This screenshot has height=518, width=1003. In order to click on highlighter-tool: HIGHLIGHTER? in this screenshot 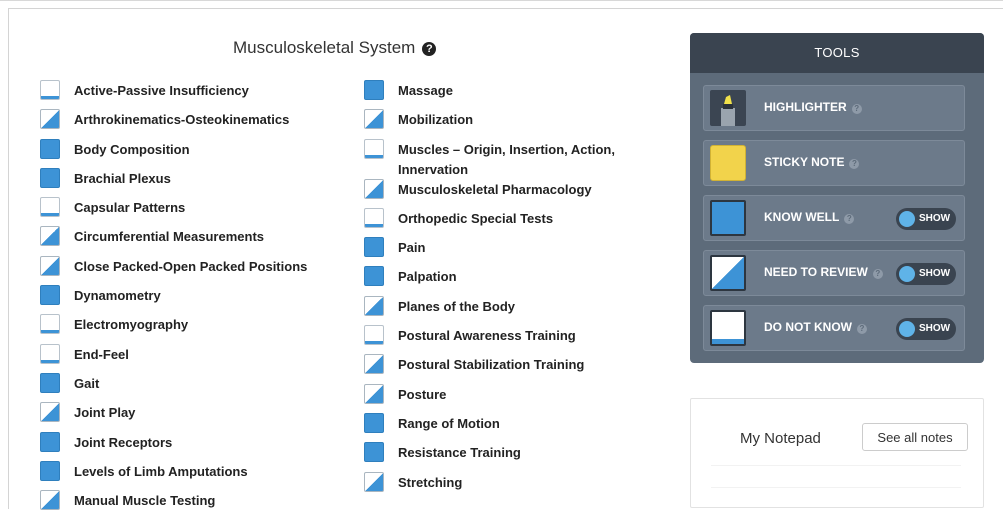, I will do `click(834, 108)`.